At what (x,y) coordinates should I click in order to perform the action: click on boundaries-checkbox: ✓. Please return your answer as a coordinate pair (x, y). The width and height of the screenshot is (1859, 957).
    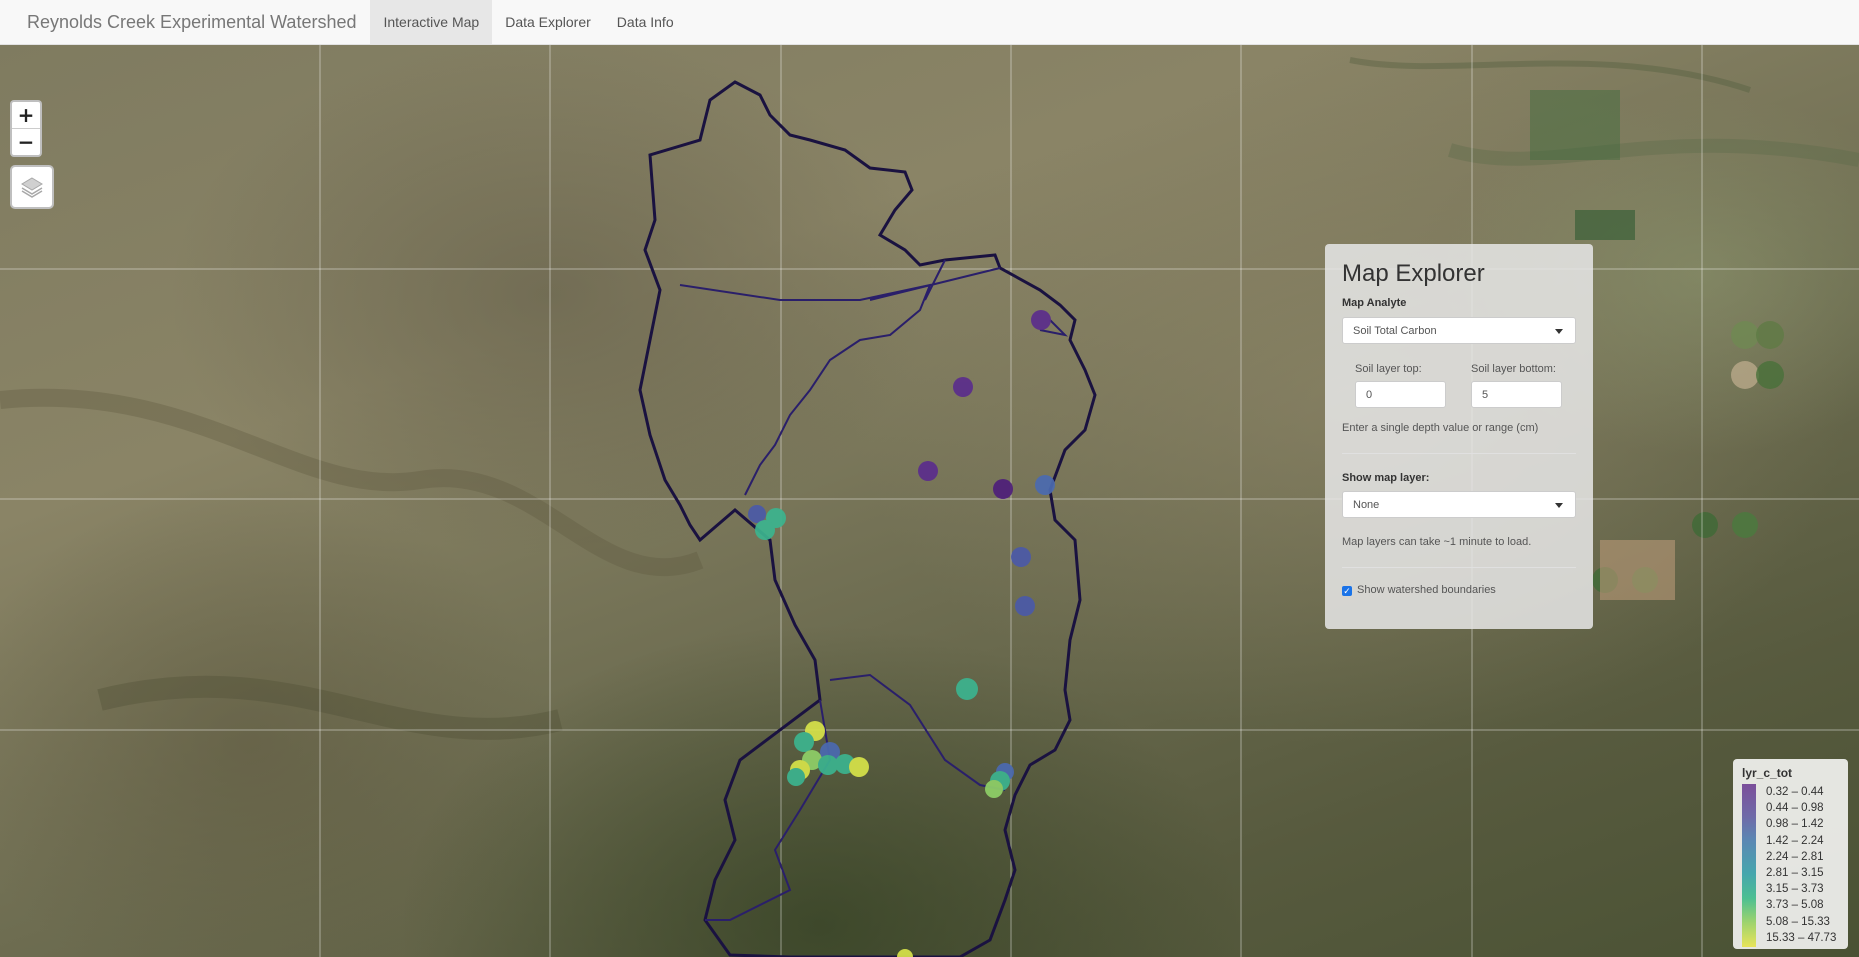
    Looking at the image, I should click on (1347, 591).